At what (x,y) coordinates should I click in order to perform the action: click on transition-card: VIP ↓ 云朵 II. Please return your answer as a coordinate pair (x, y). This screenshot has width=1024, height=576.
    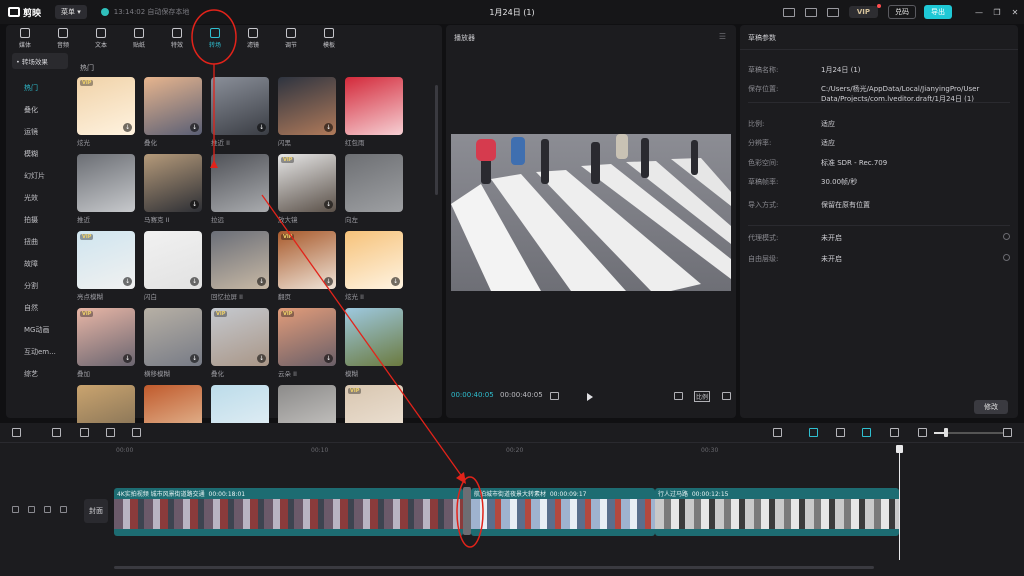
    Looking at the image, I should click on (307, 343).